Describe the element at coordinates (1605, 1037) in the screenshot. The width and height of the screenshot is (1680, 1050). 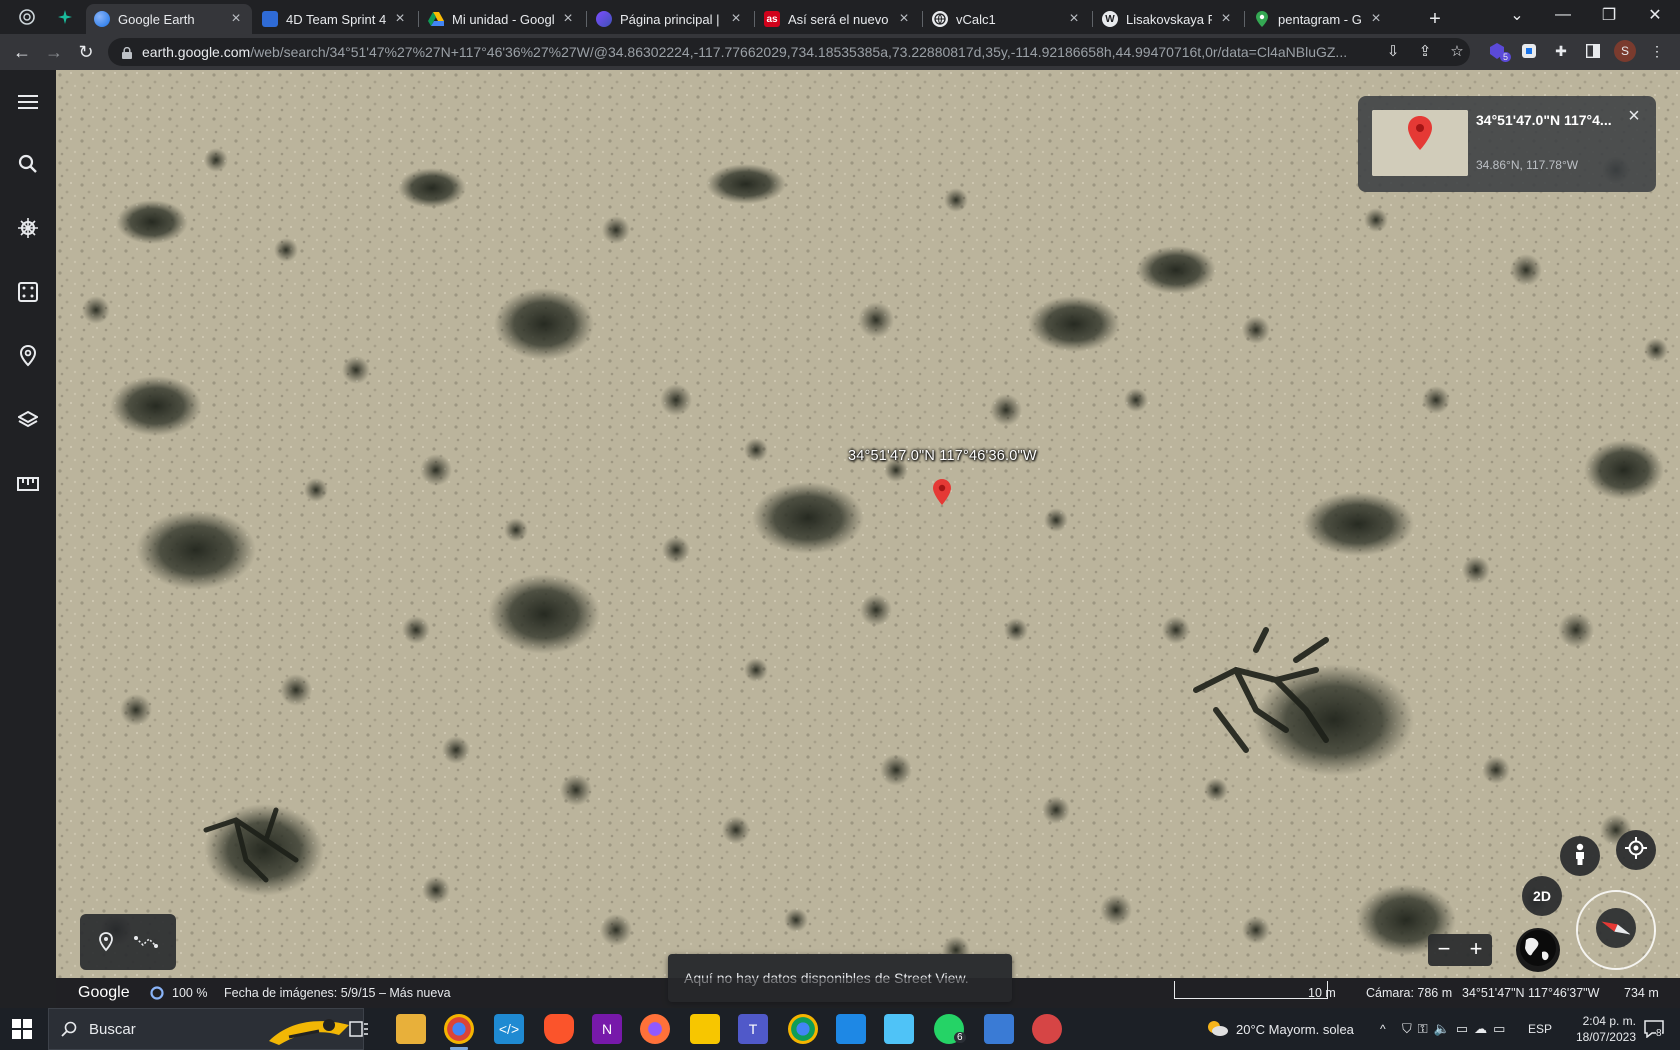
I see `clock-date: 18/07/2023` at that location.